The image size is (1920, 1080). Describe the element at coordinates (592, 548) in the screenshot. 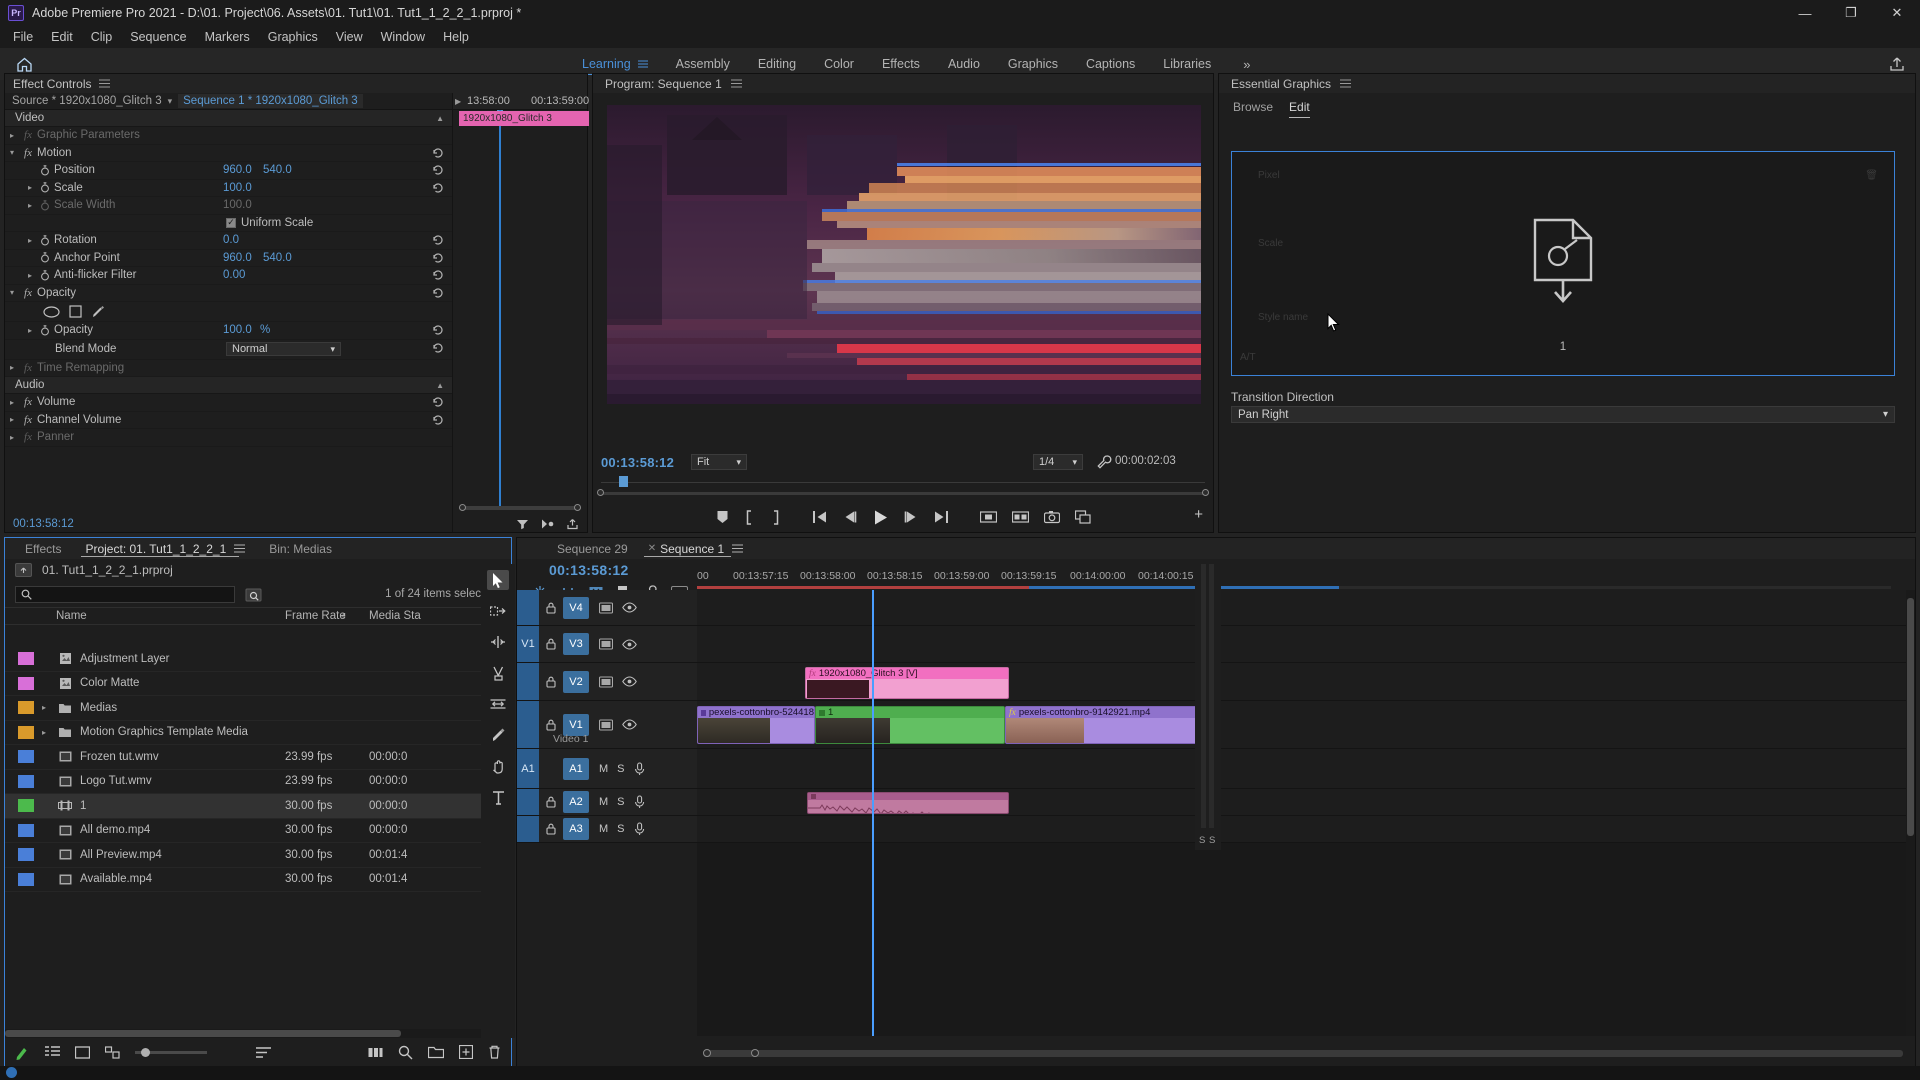

I see `tab-sequence-29: Sequence 29` at that location.